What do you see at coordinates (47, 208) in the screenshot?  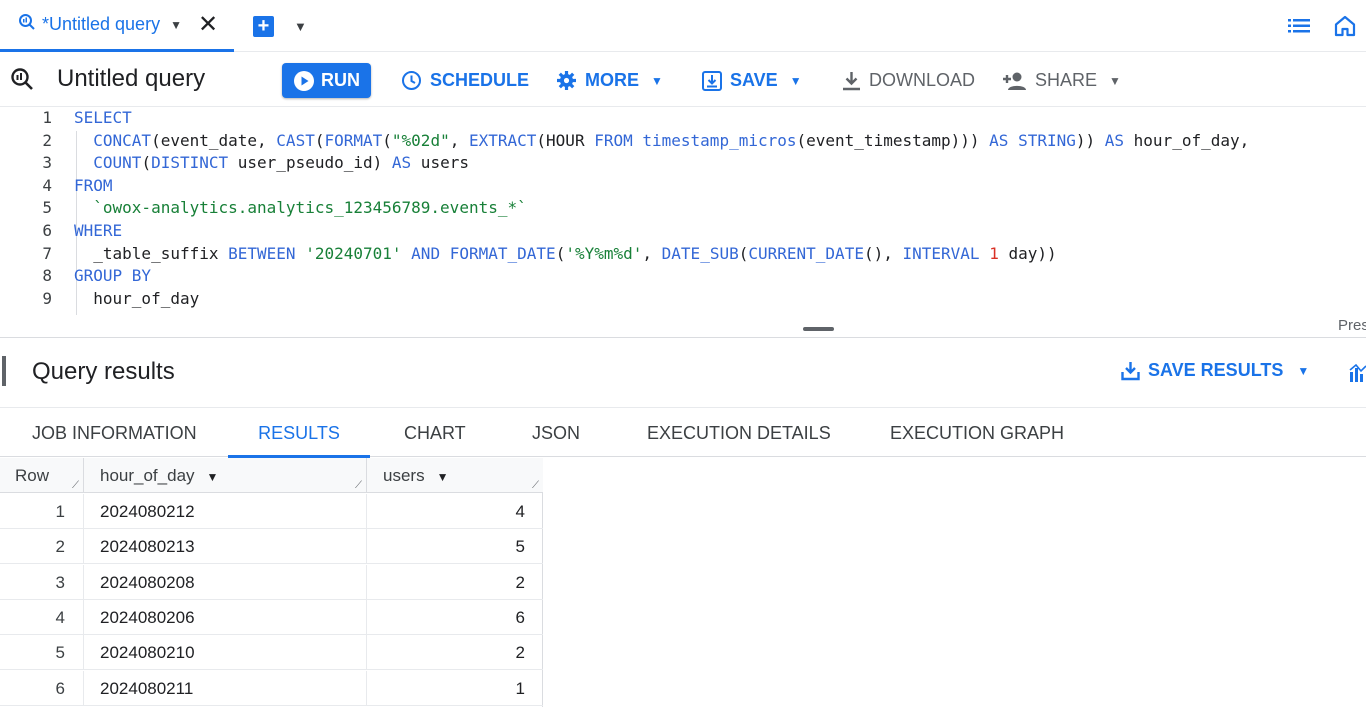 I see `line-number: 5` at bounding box center [47, 208].